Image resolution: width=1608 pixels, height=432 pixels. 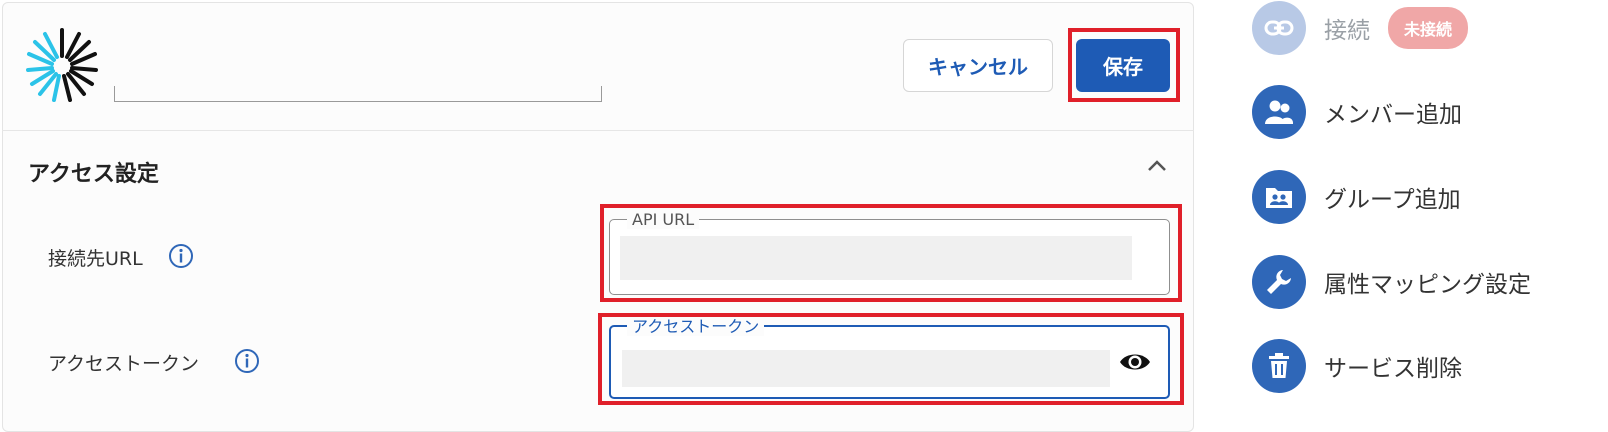 What do you see at coordinates (1393, 369) in the screenshot?
I see `sidebar-item-label: サービス削除` at bounding box center [1393, 369].